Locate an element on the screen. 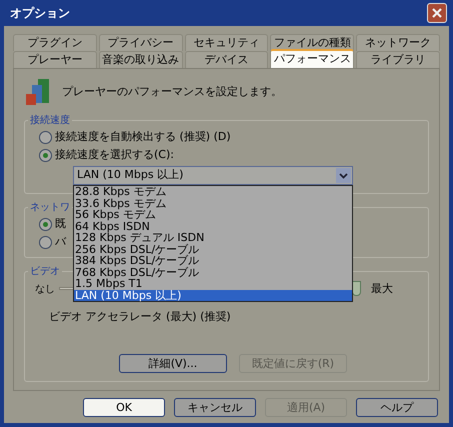 The height and width of the screenshot is (427, 453). dialog-button: ヘルプ is located at coordinates (397, 407).